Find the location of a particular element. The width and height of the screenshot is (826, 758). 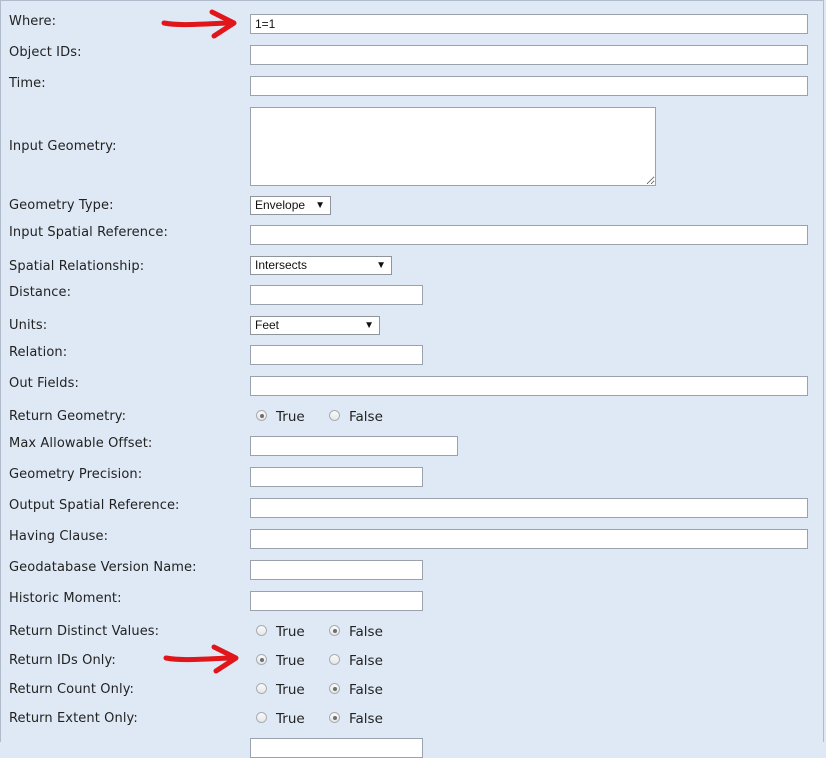

return-extent-only-label: Return Extent Only: is located at coordinates (73, 718).